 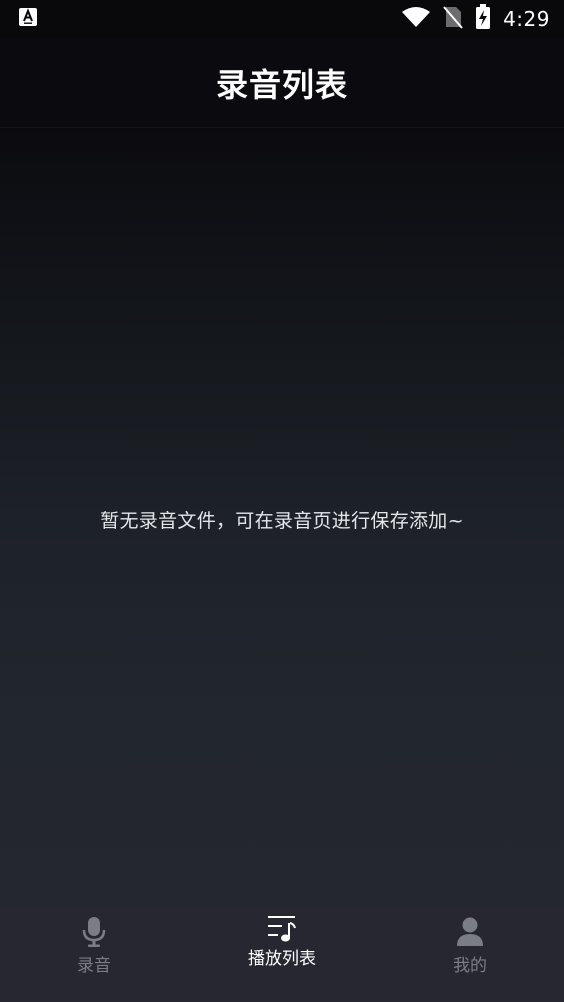 What do you see at coordinates (483, 19) in the screenshot?
I see `battery-charging-icon` at bounding box center [483, 19].